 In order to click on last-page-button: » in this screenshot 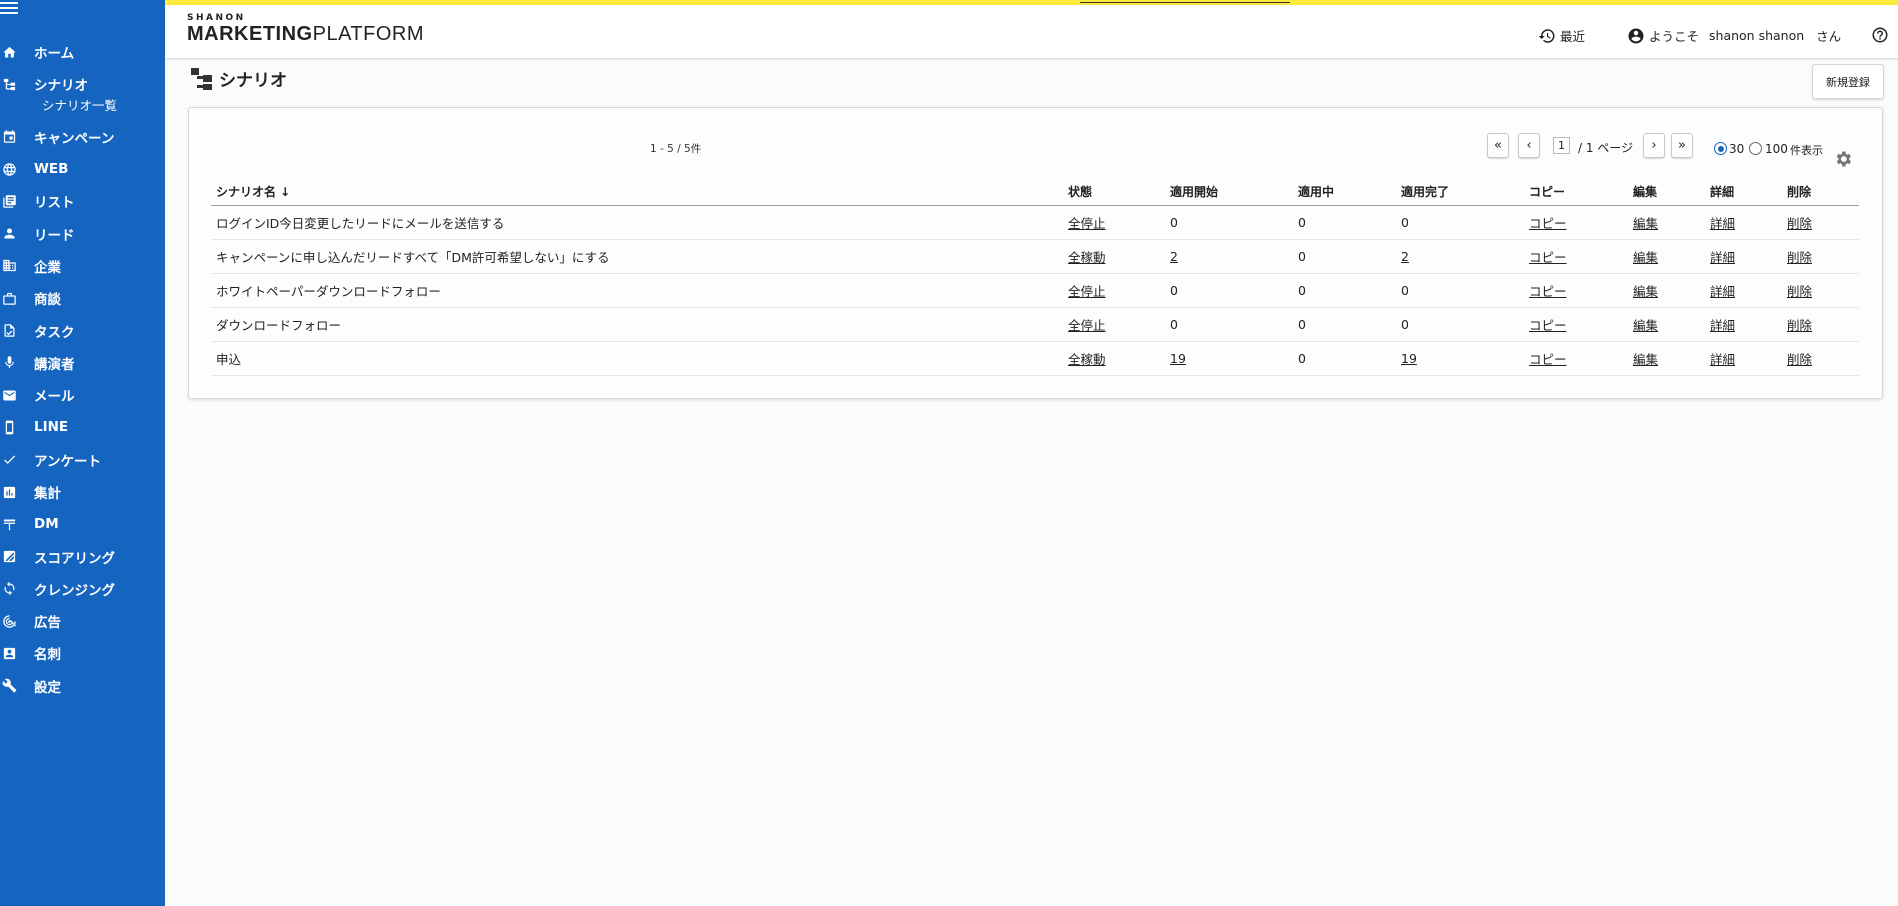, I will do `click(1682, 145)`.